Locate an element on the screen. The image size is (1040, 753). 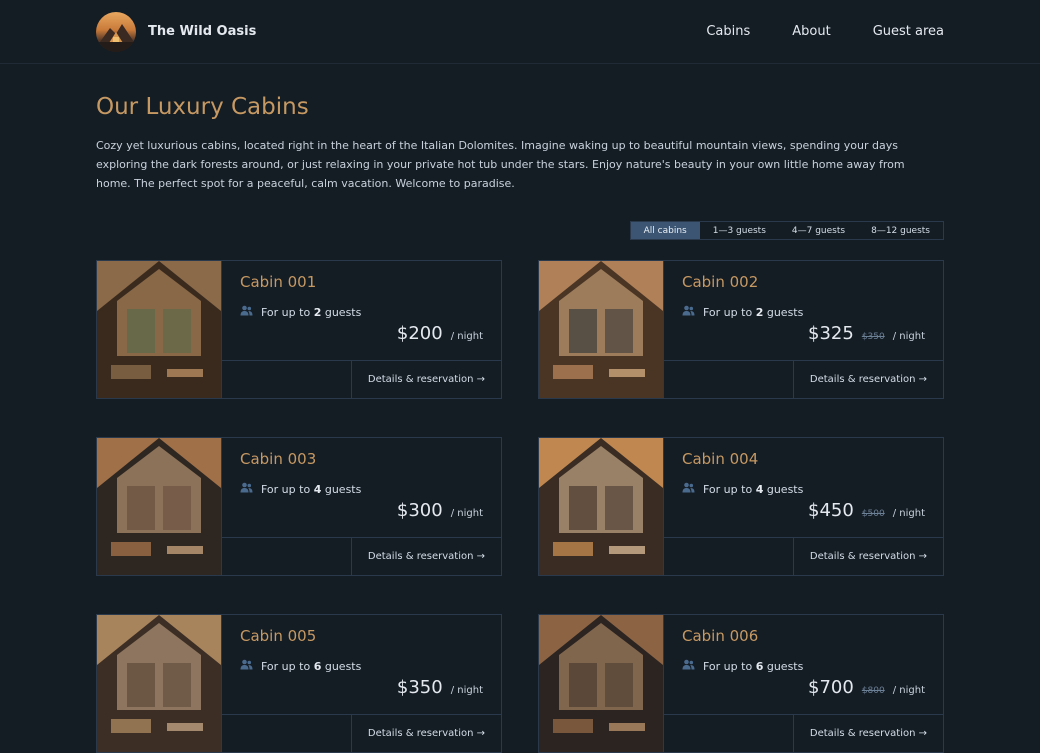
nav-guest-area: Guest area is located at coordinates (908, 31).